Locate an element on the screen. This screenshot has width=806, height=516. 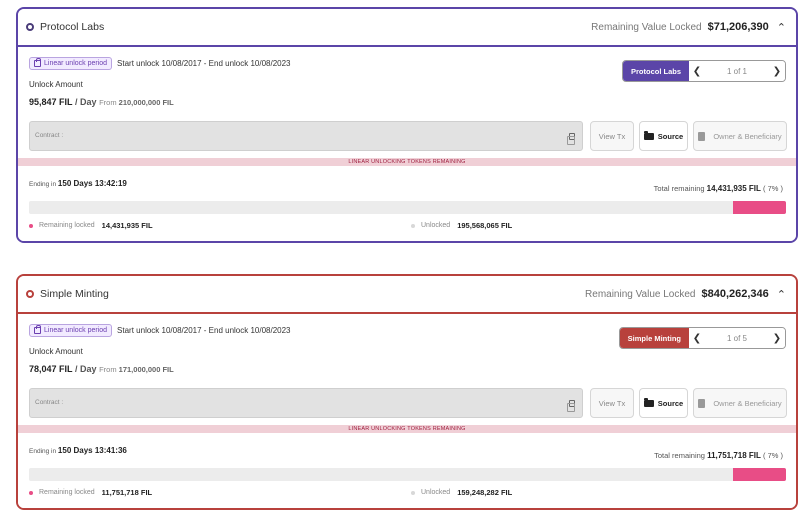
legend-unlocked: Unlocked 195,568,065 FIL is located at coordinates (461, 225).